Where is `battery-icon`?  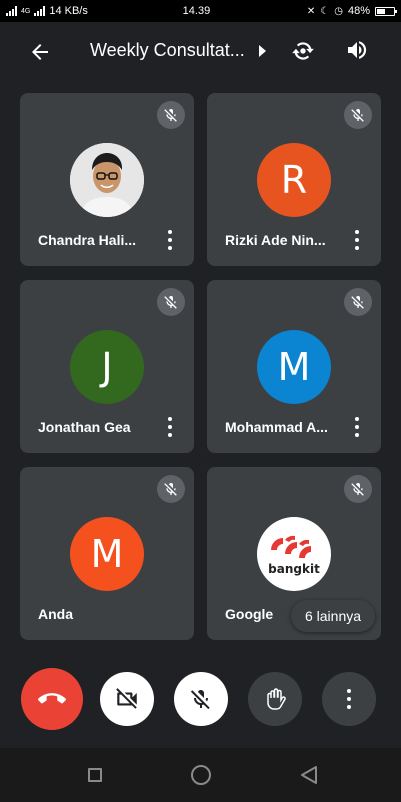
battery-icon is located at coordinates (386, 11).